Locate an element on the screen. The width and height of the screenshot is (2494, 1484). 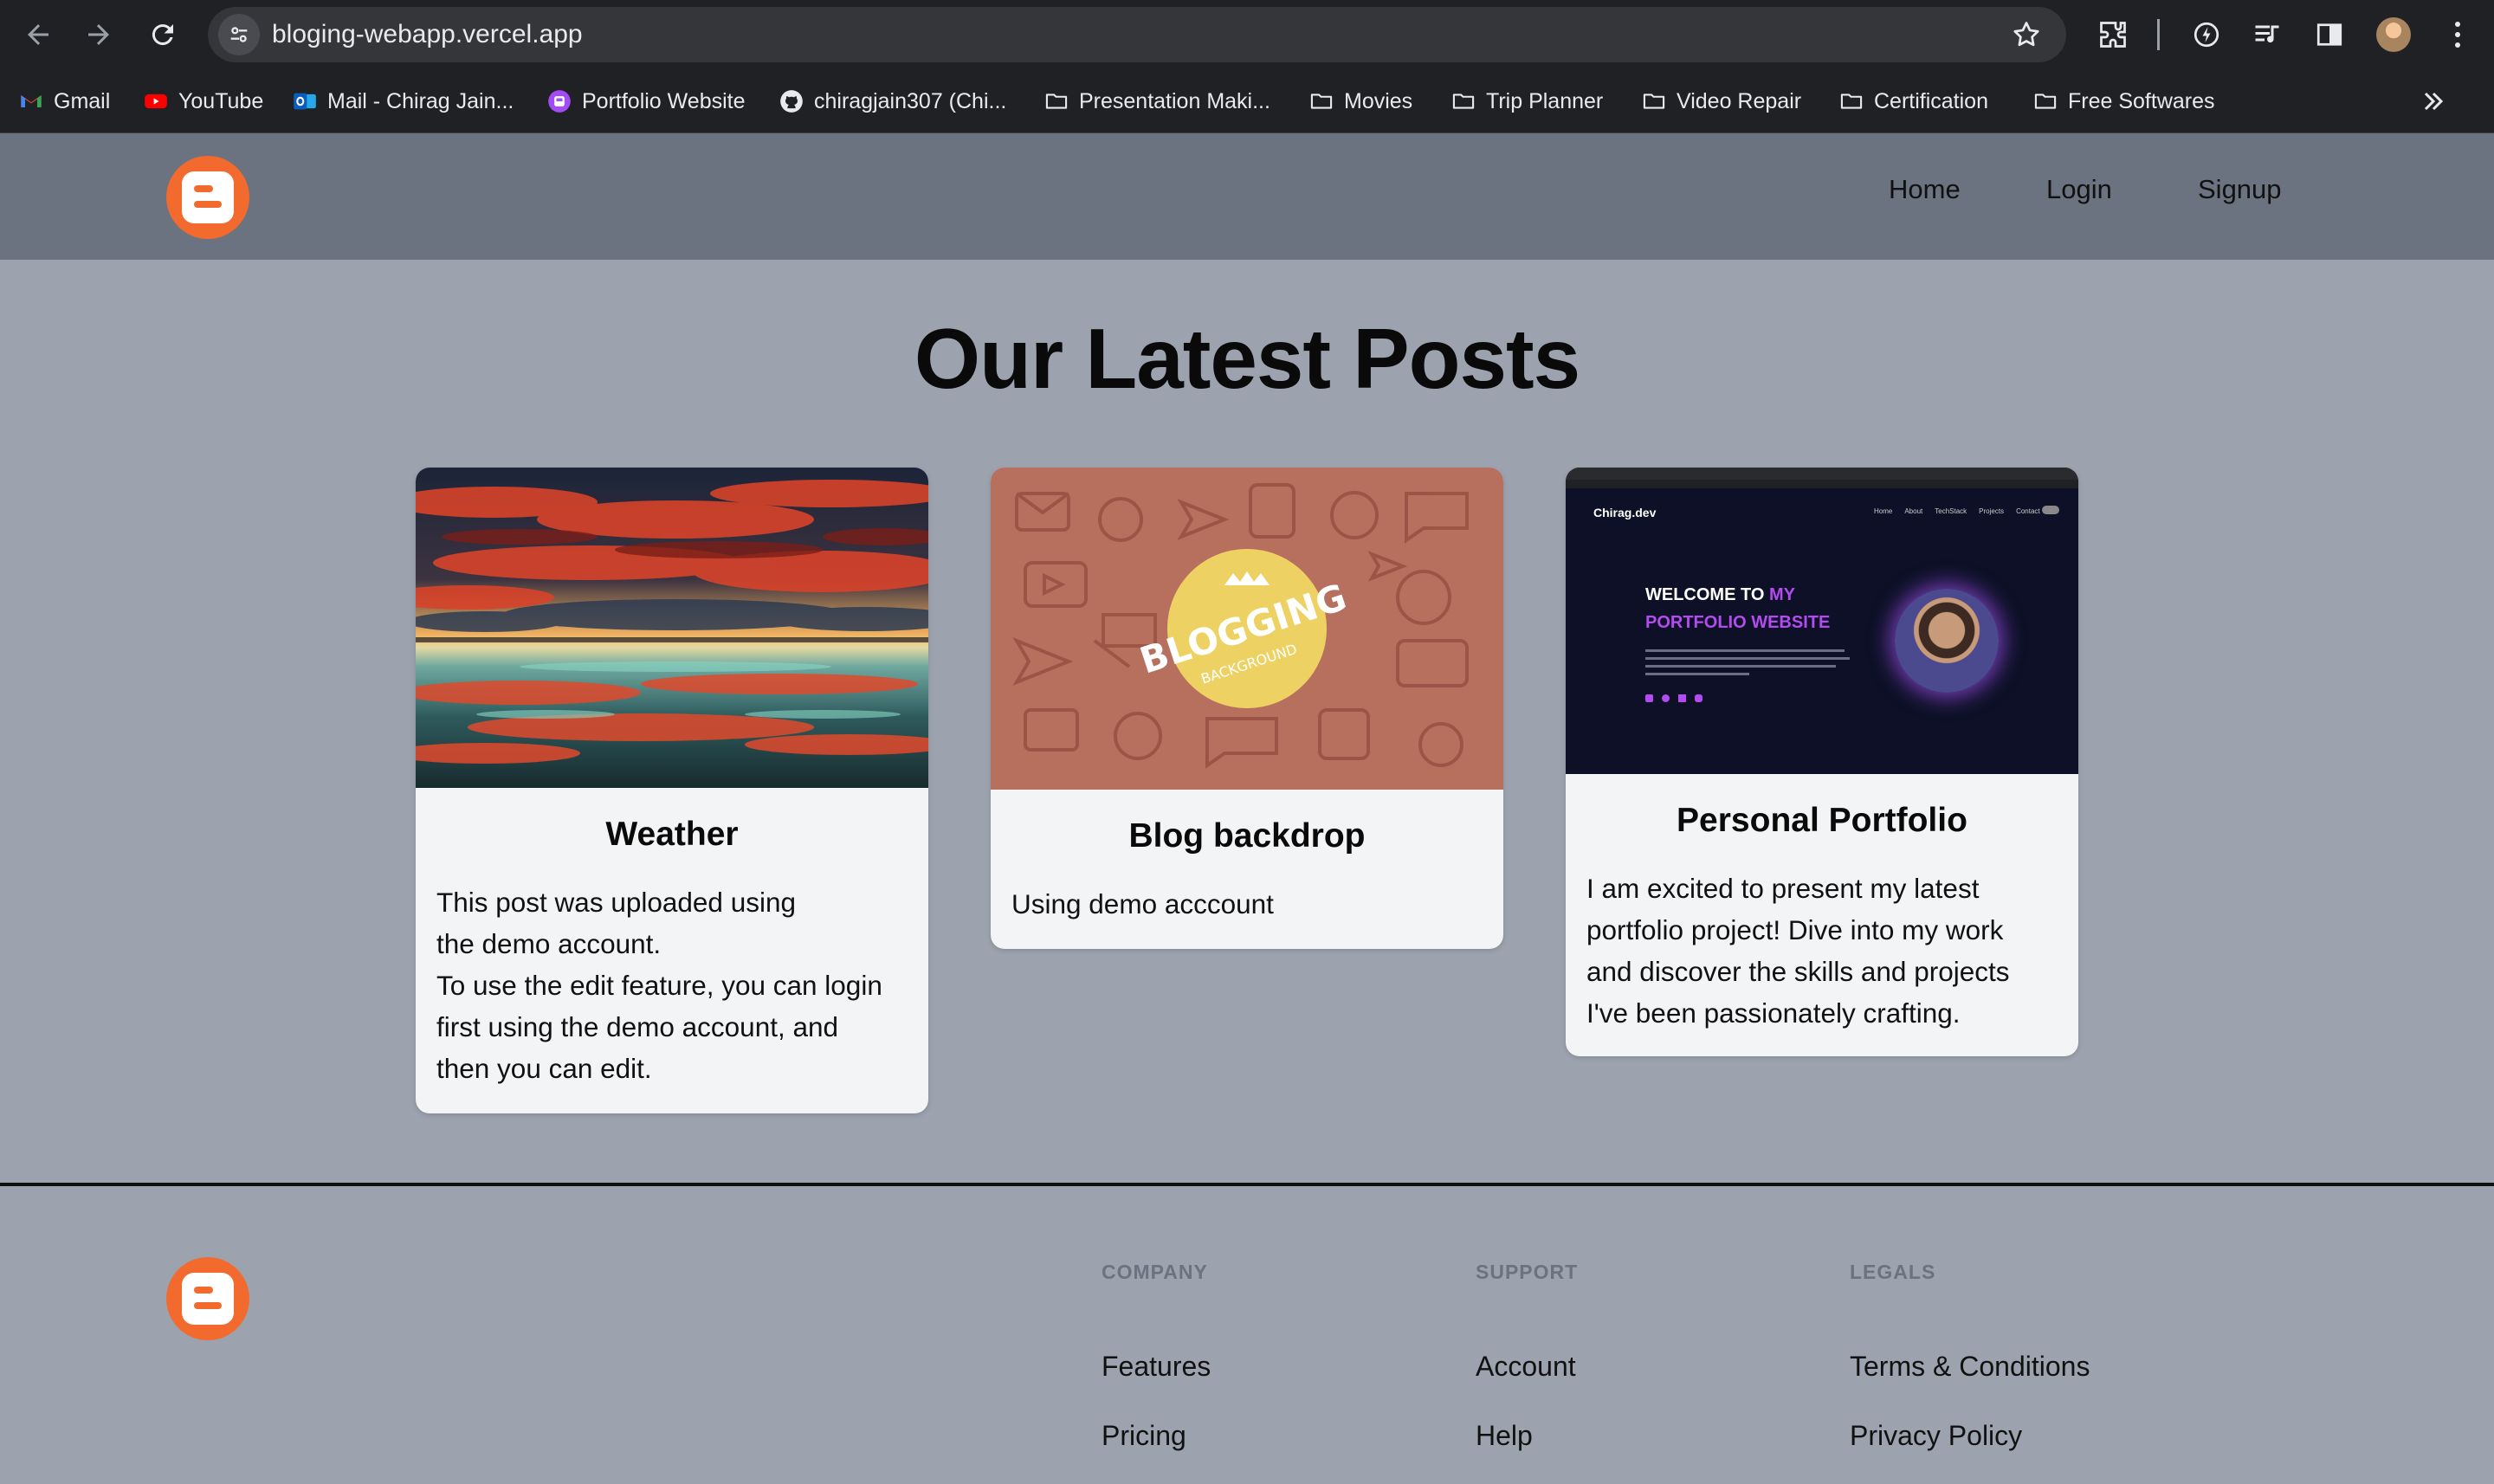
performance-button is located at coordinates (2206, 34).